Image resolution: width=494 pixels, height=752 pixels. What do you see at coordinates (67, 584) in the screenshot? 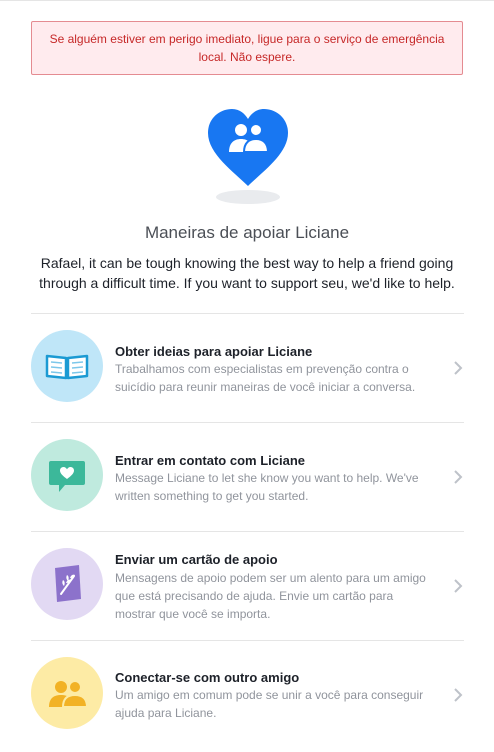
I see `card-icon` at bounding box center [67, 584].